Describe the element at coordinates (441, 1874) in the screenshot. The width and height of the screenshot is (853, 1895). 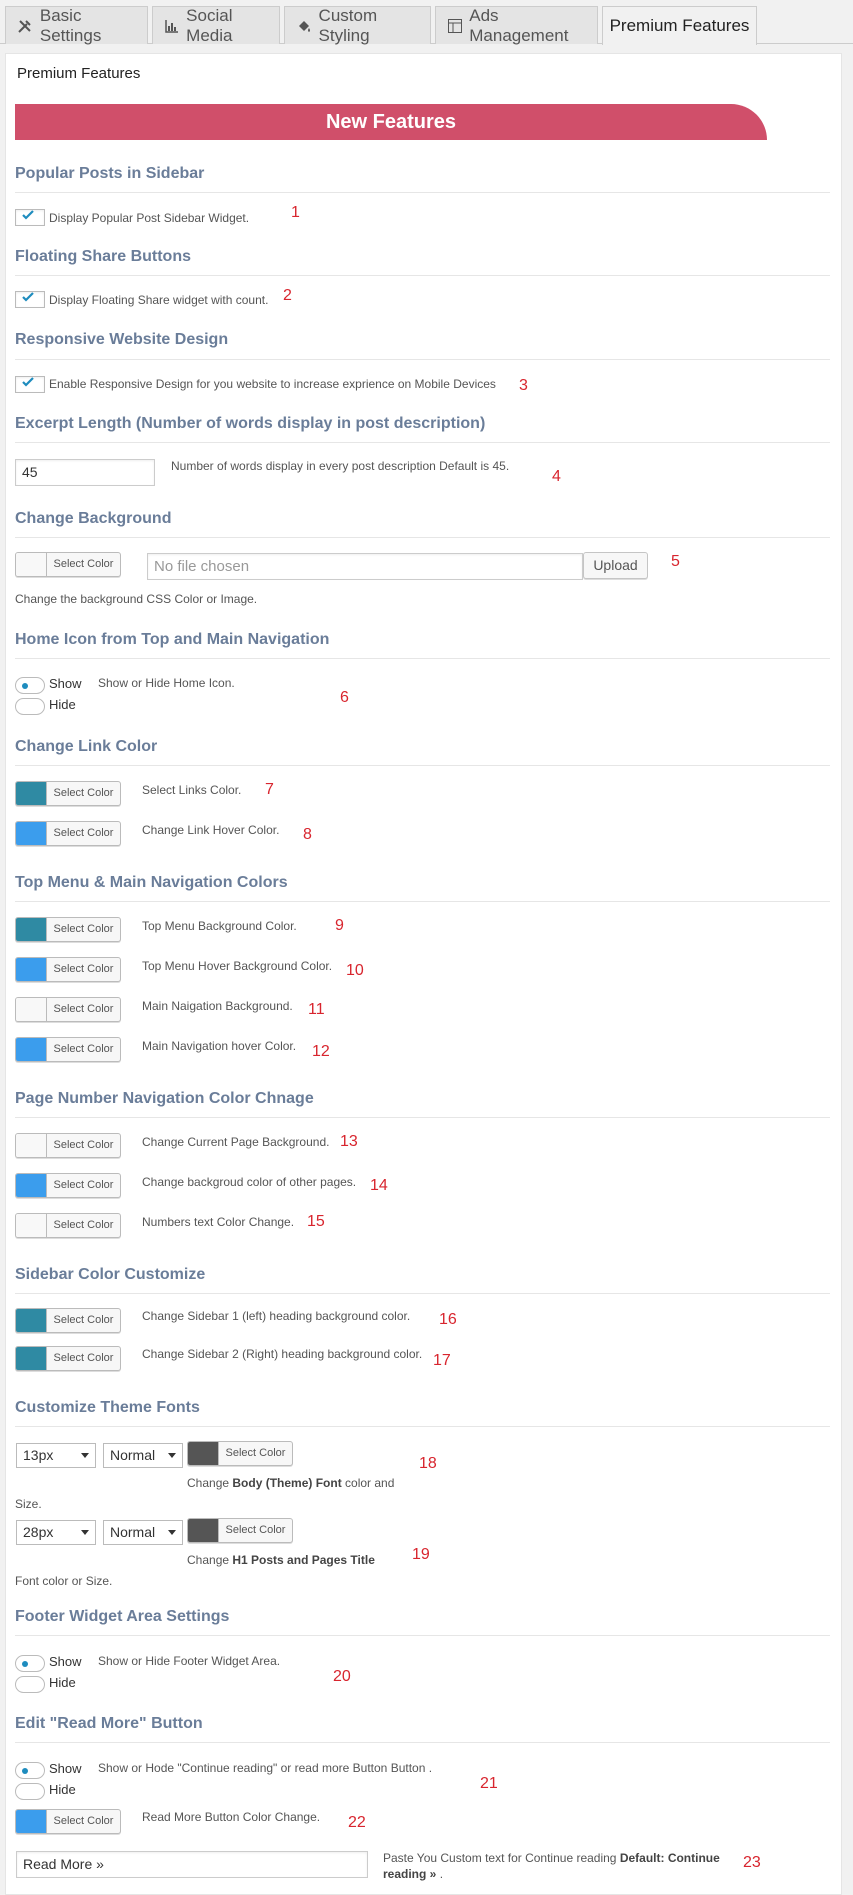
I see `desc-text: .` at that location.